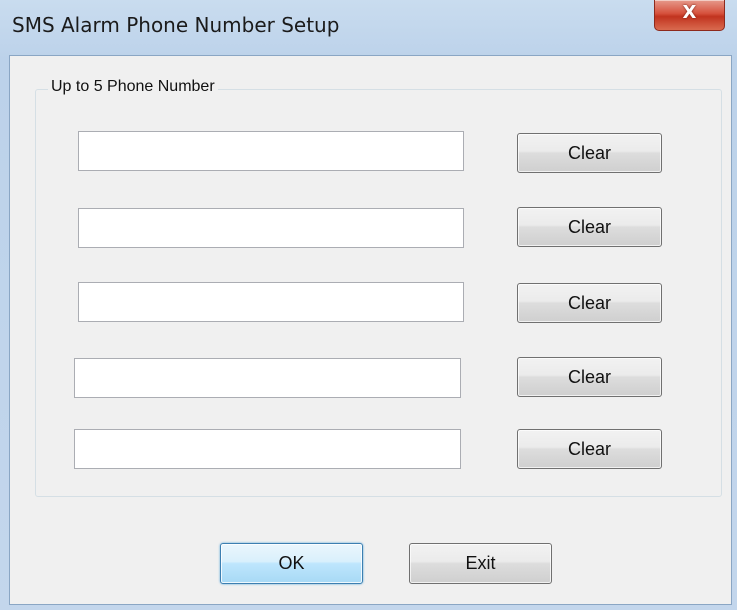 This screenshot has height=610, width=737. What do you see at coordinates (176, 25) in the screenshot?
I see `window-title: SMS Alarm Phone Number Setup` at bounding box center [176, 25].